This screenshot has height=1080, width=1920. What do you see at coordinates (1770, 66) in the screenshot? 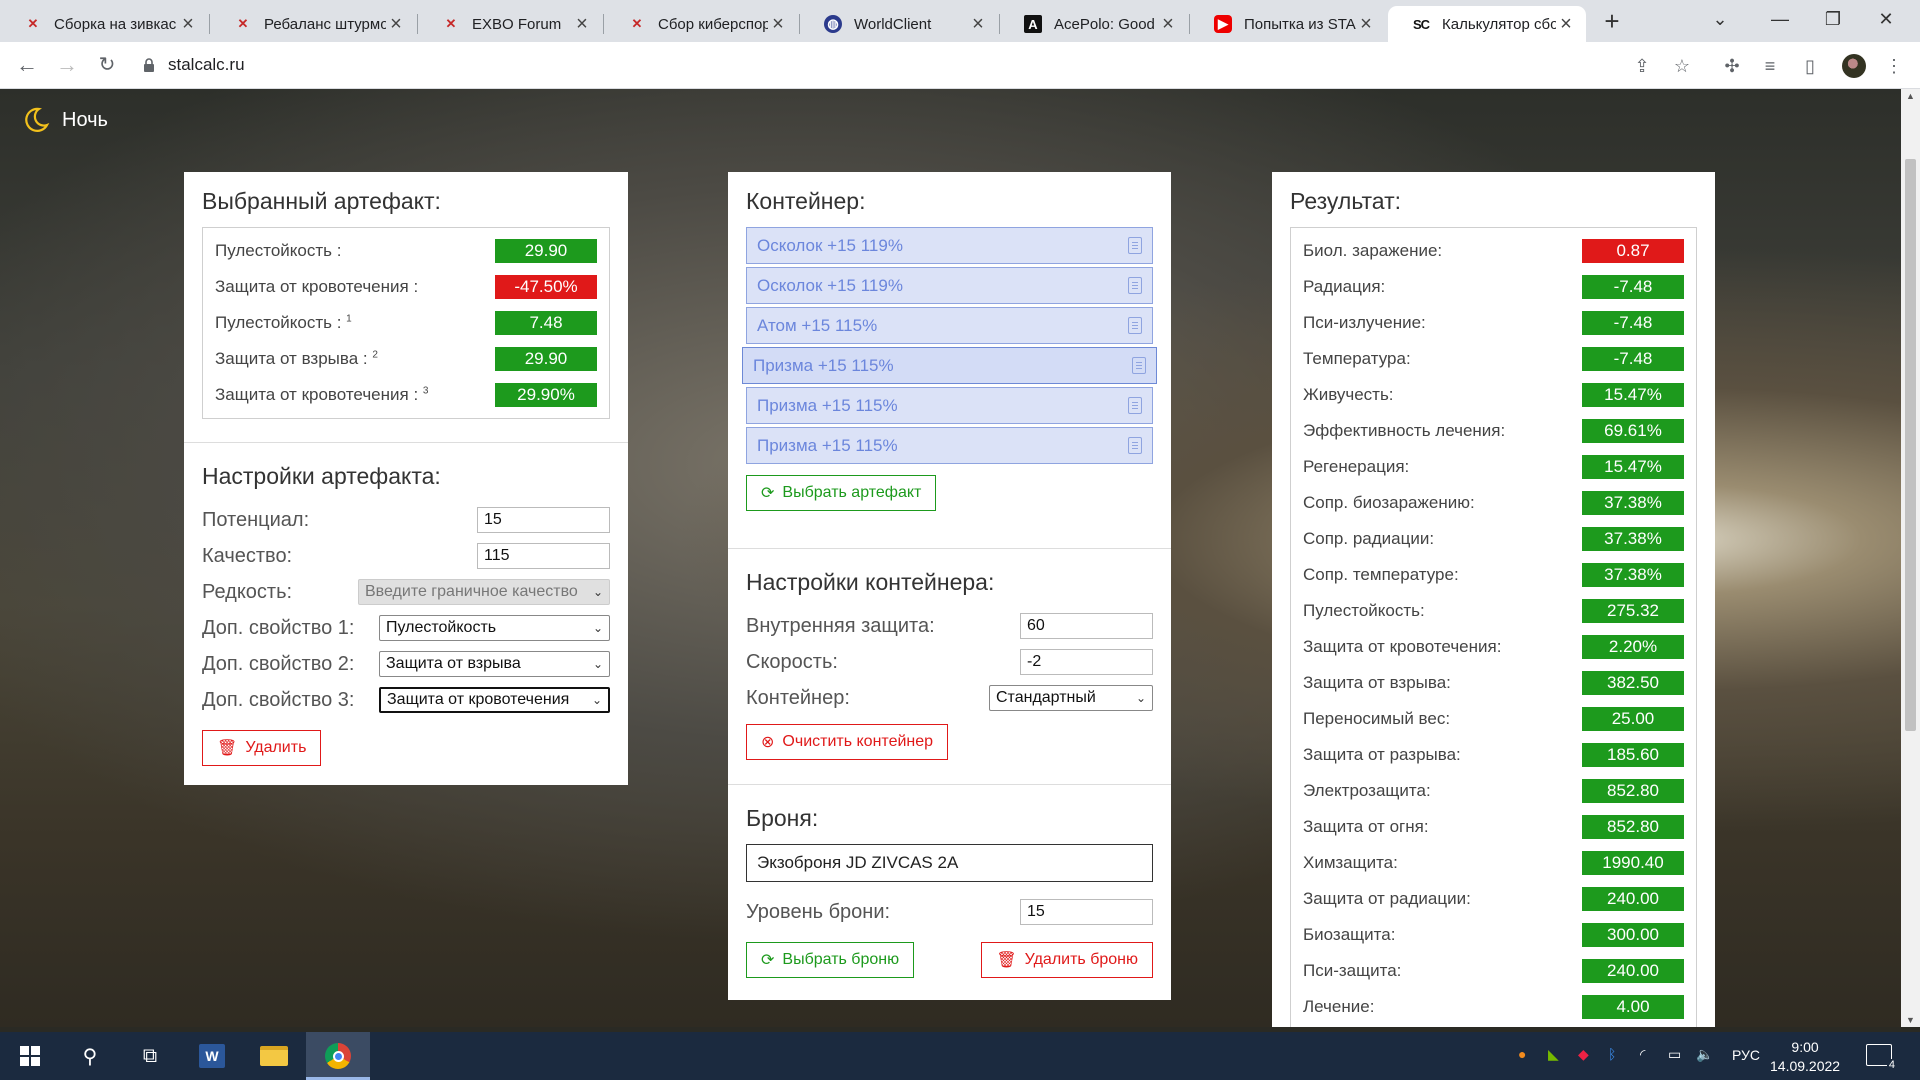
I see `media-control-icon: ≡` at bounding box center [1770, 66].